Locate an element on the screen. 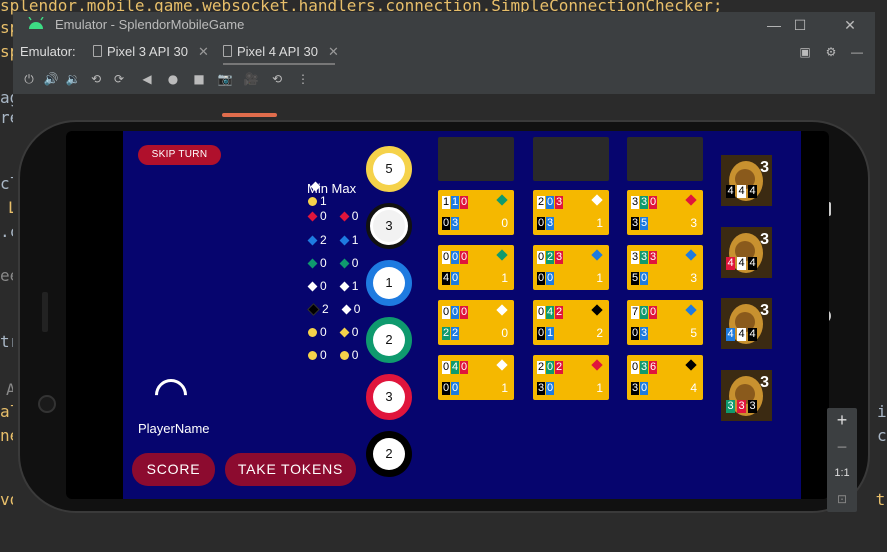 The width and height of the screenshot is (887, 552). skip-turn-button: SKIP TURN is located at coordinates (179, 155).